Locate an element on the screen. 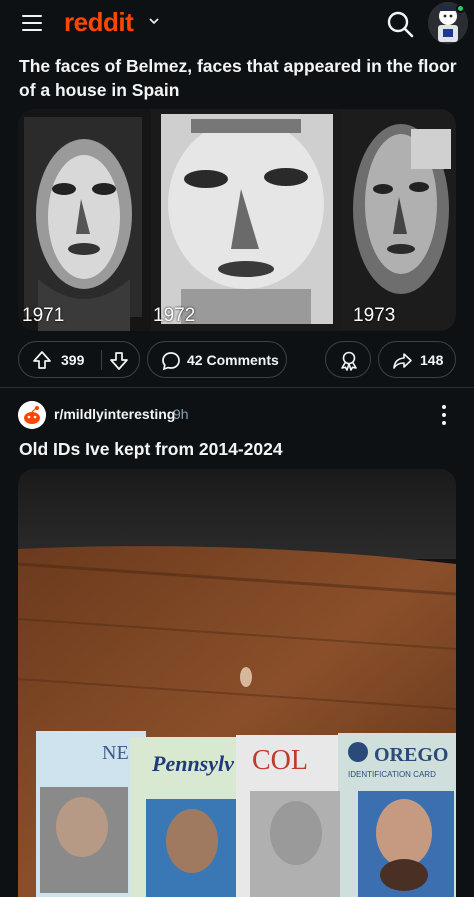  id-card-text: Pennsylv is located at coordinates (192, 763).